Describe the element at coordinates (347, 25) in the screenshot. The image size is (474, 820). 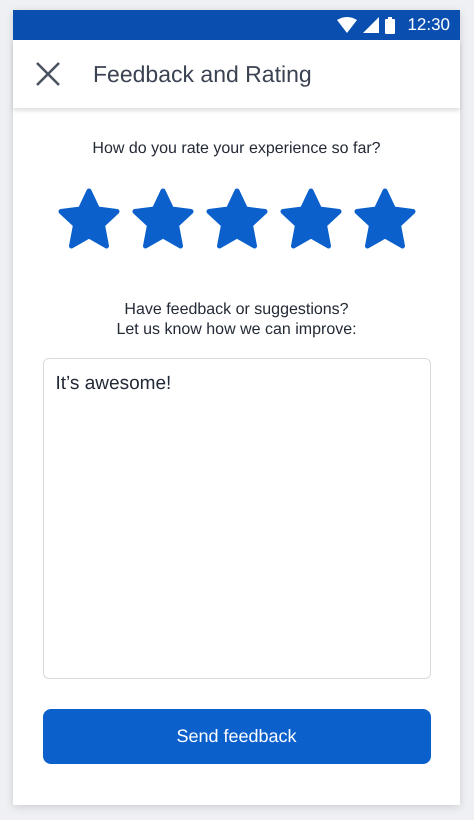
I see `wifi-icon` at that location.